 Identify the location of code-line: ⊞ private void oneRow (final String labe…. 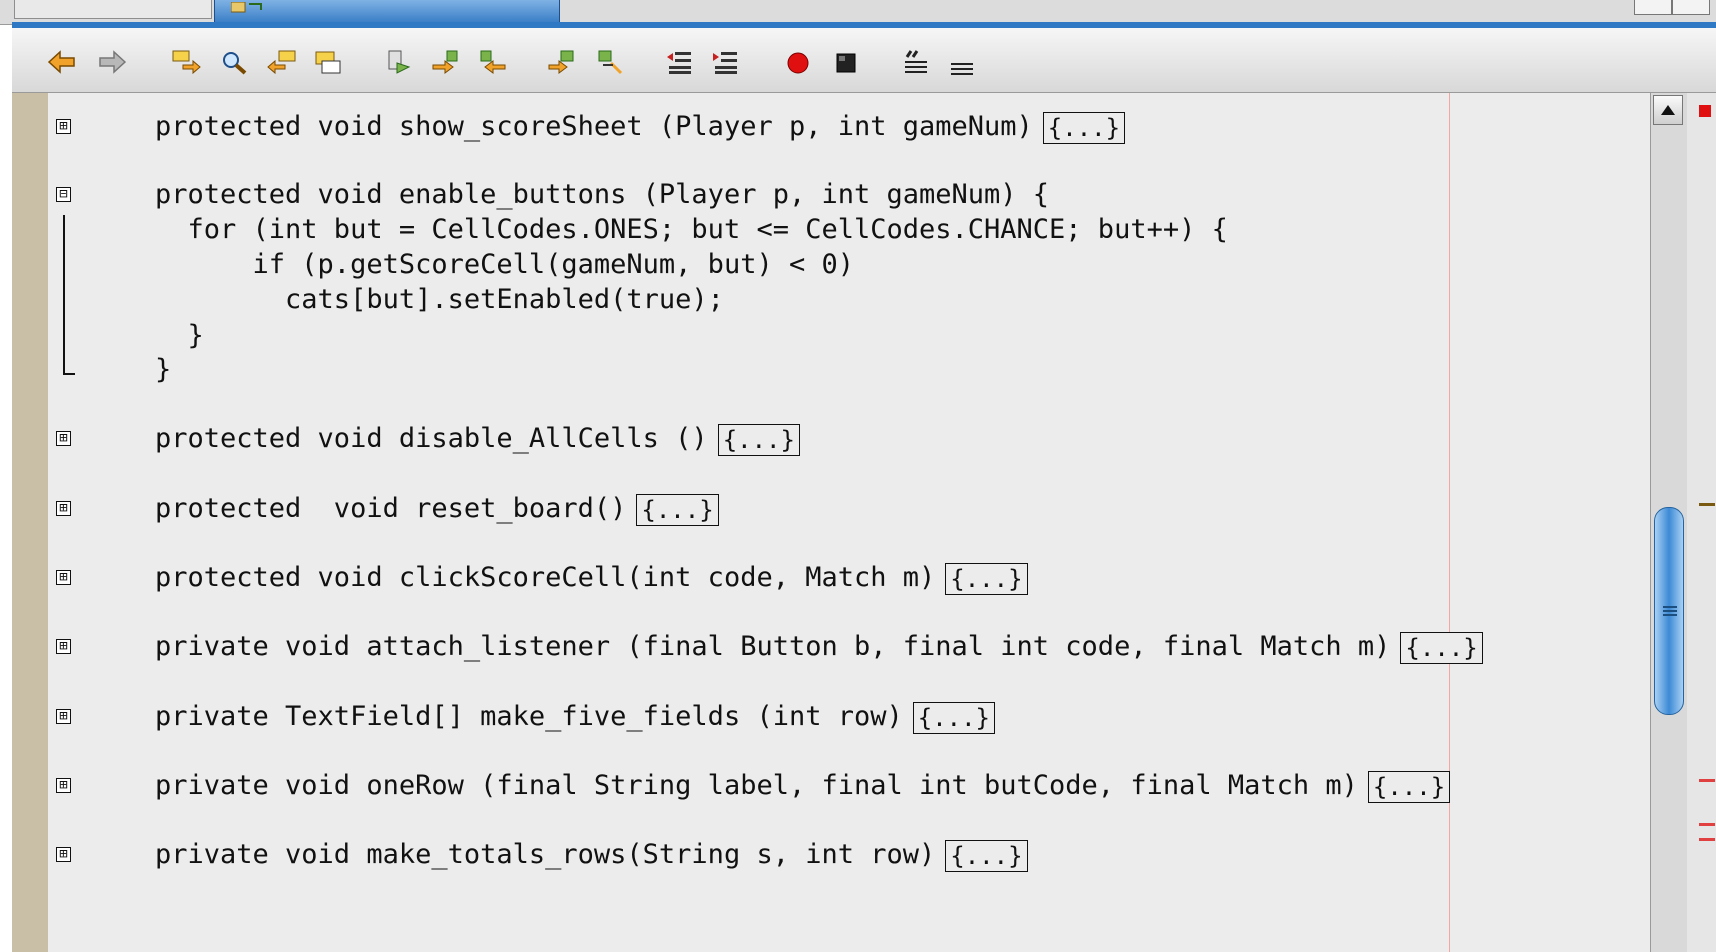
(832, 790).